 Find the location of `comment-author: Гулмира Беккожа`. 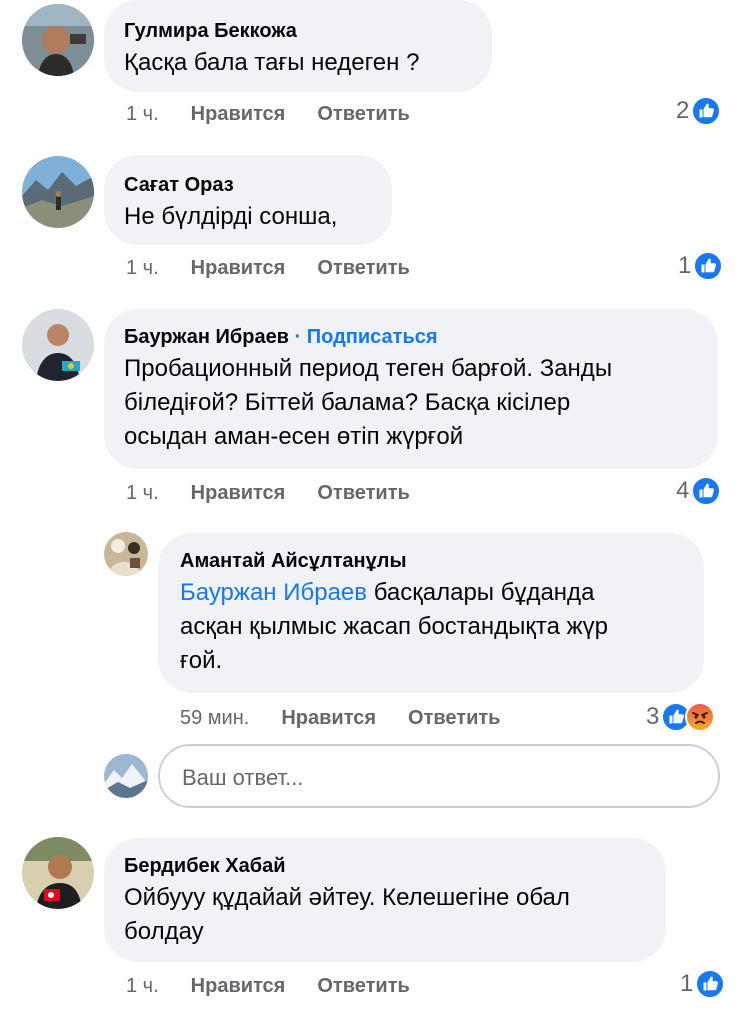

comment-author: Гулмира Беккожа is located at coordinates (298, 31).